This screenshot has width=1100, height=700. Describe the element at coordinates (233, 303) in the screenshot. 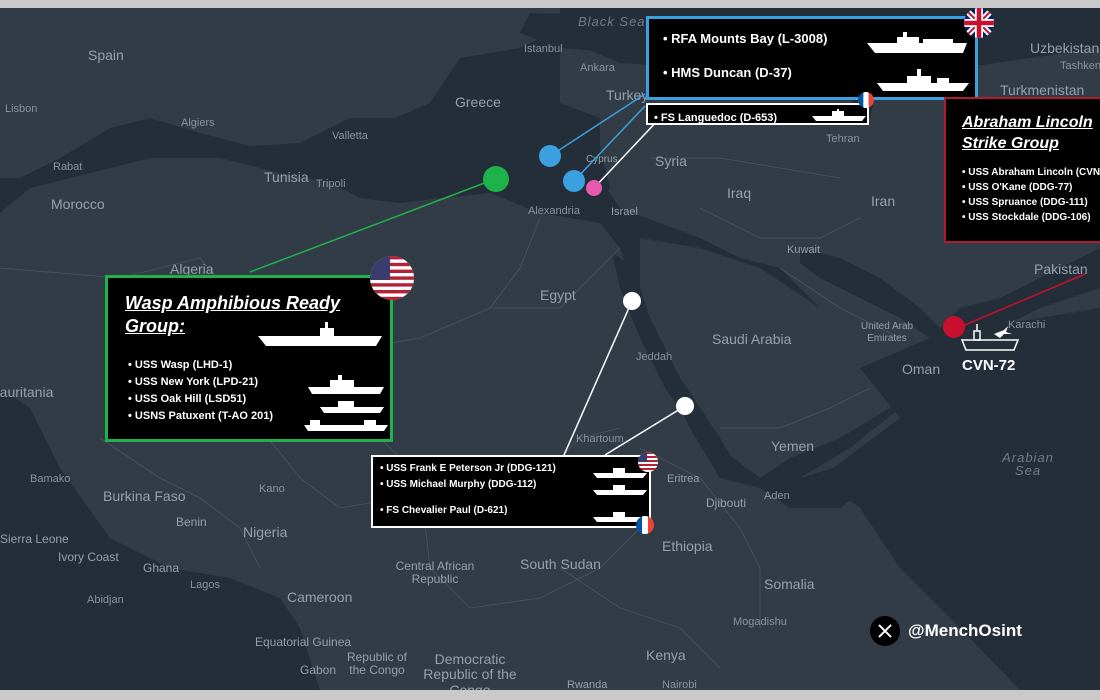

I see `group-title: Wasp Amphibious Ready` at that location.